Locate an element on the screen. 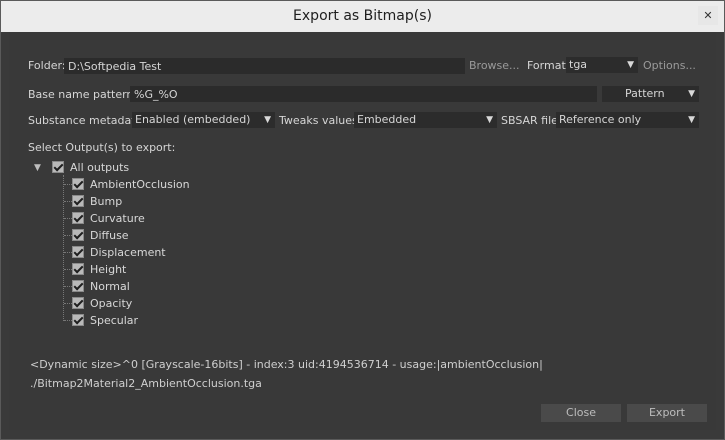 This screenshot has height=440, width=725. format-label: Format: is located at coordinates (548, 65).